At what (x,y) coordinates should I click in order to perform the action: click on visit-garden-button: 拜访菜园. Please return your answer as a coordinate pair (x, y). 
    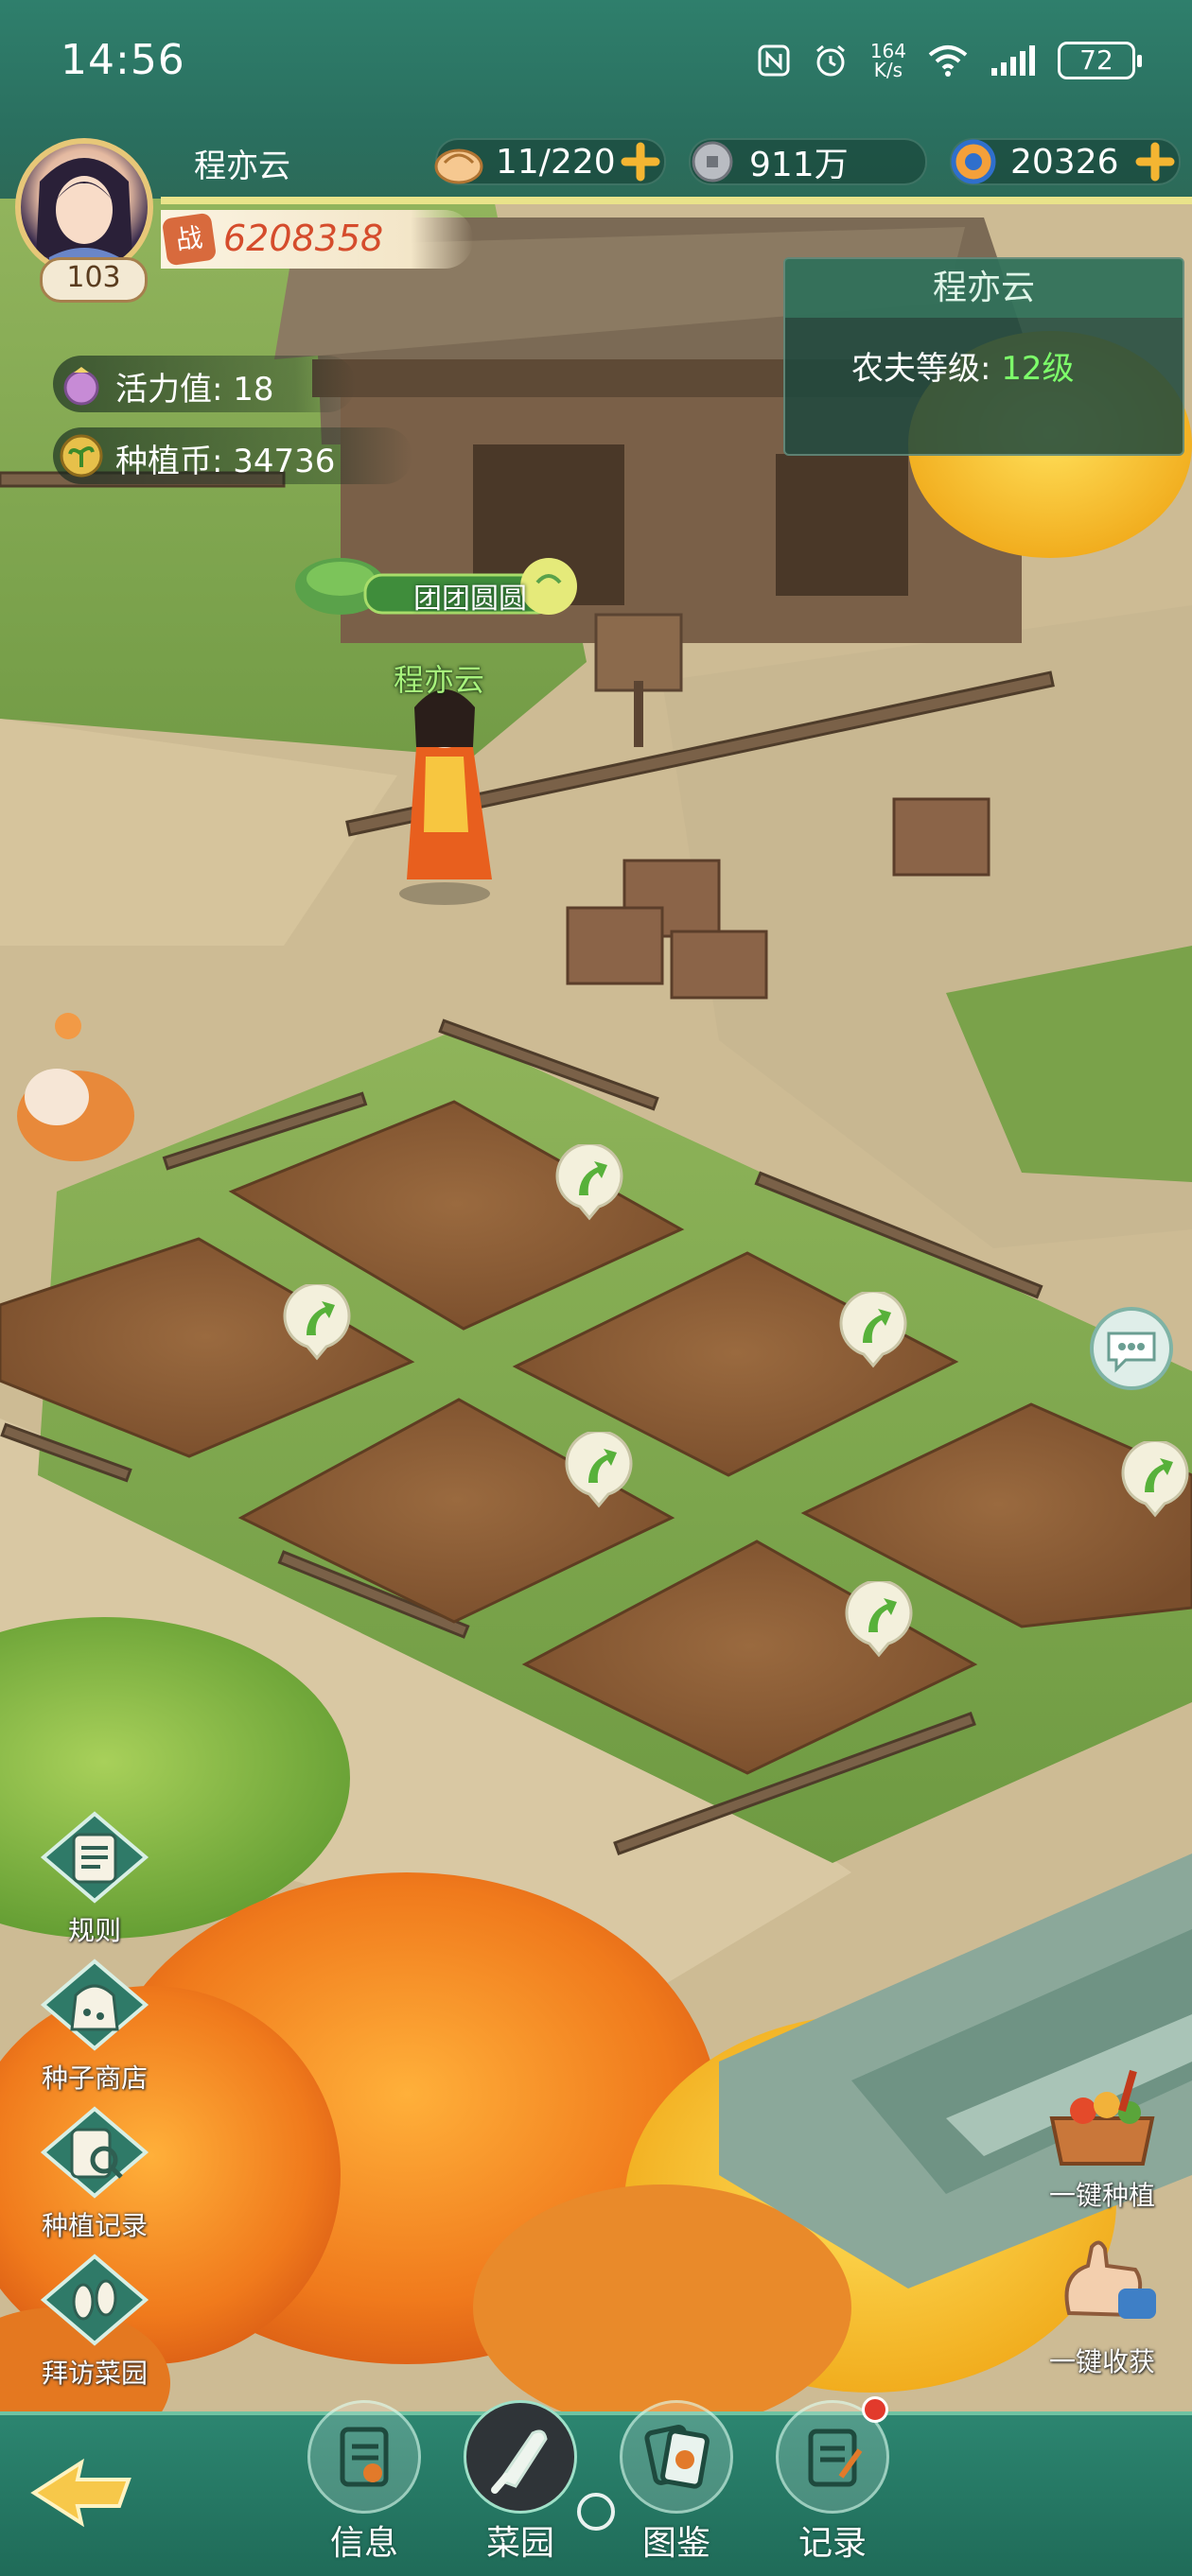
    Looking at the image, I should click on (94, 2320).